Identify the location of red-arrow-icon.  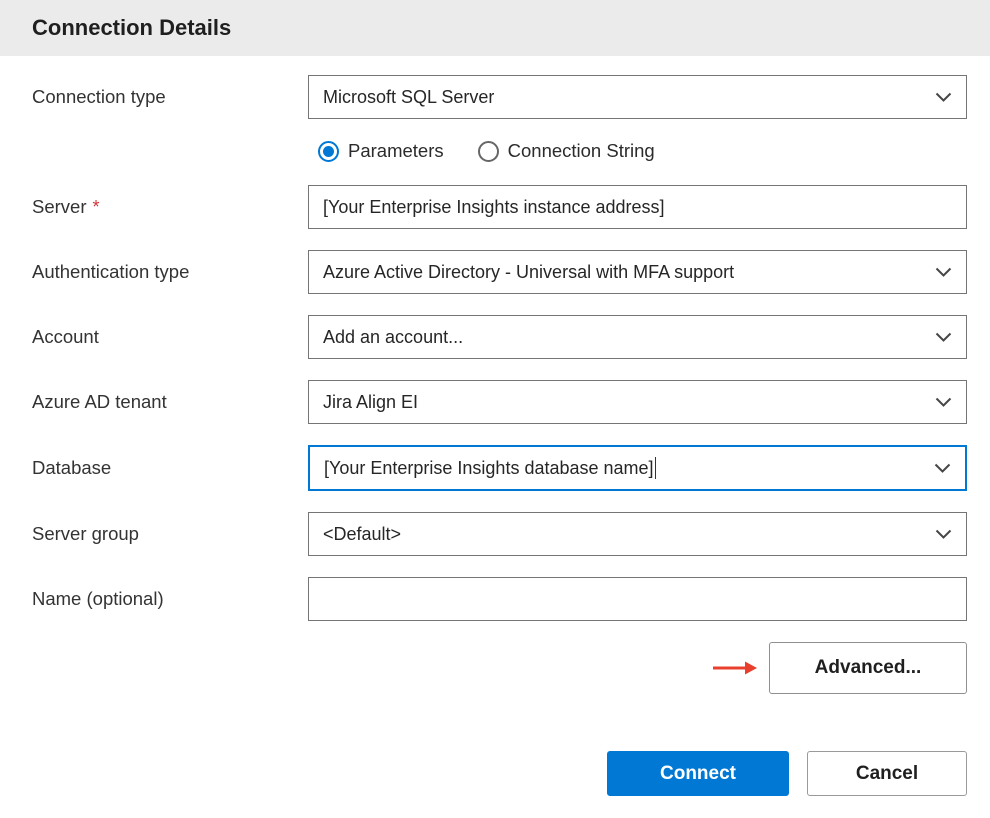
(735, 668).